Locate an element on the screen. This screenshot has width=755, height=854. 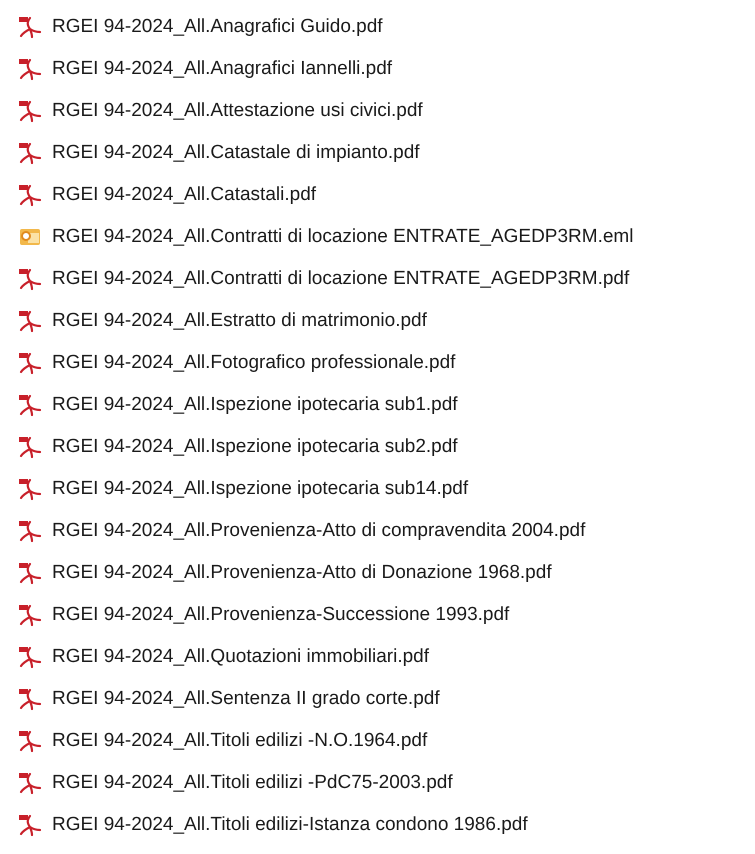
file-name: RGEI 94-2024_All.Quotazioni immobiliari.pdf is located at coordinates (241, 657).